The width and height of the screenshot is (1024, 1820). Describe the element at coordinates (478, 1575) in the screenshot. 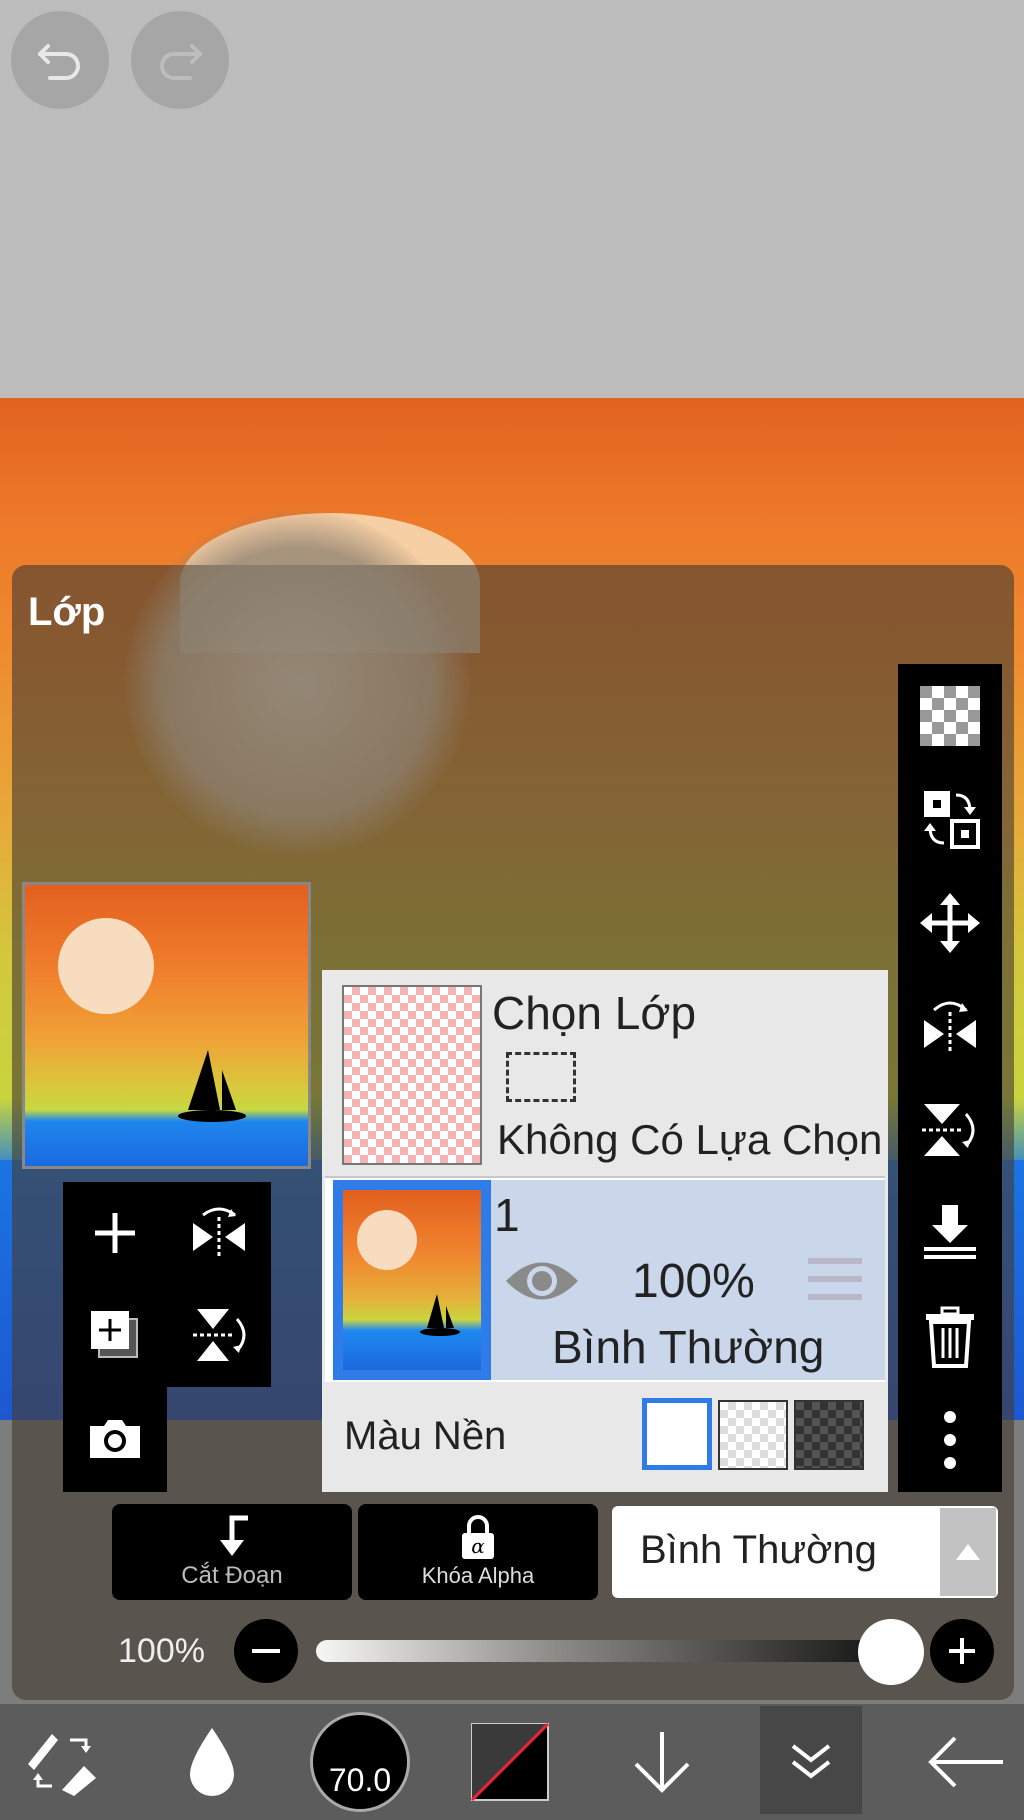

I see `alpha-lock-label: Khóa Alpha` at that location.